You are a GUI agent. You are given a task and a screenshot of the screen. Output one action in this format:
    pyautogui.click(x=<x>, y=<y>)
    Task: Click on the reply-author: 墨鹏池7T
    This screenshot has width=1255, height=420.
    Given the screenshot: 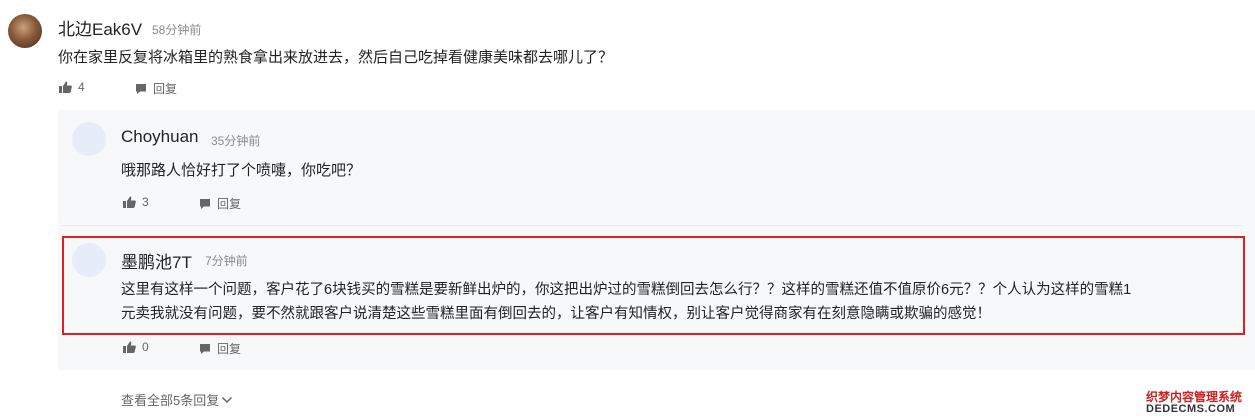 What is the action you would take?
    pyautogui.click(x=156, y=260)
    